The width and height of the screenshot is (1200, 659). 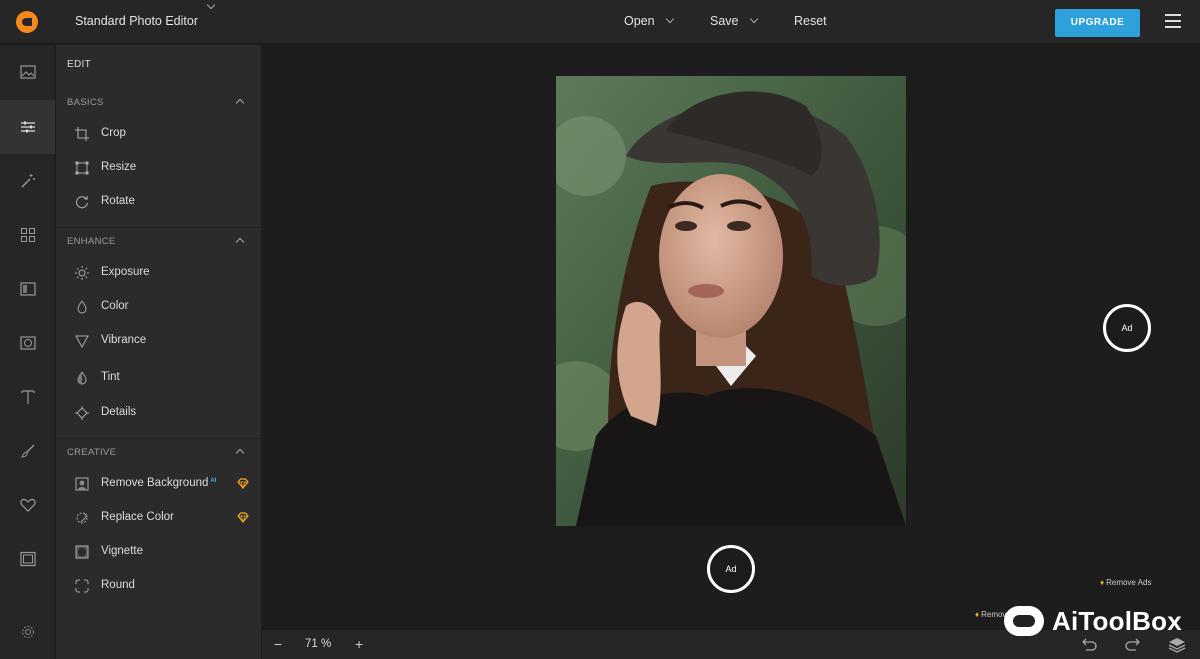 What do you see at coordinates (82, 202) in the screenshot?
I see `rotate-icon` at bounding box center [82, 202].